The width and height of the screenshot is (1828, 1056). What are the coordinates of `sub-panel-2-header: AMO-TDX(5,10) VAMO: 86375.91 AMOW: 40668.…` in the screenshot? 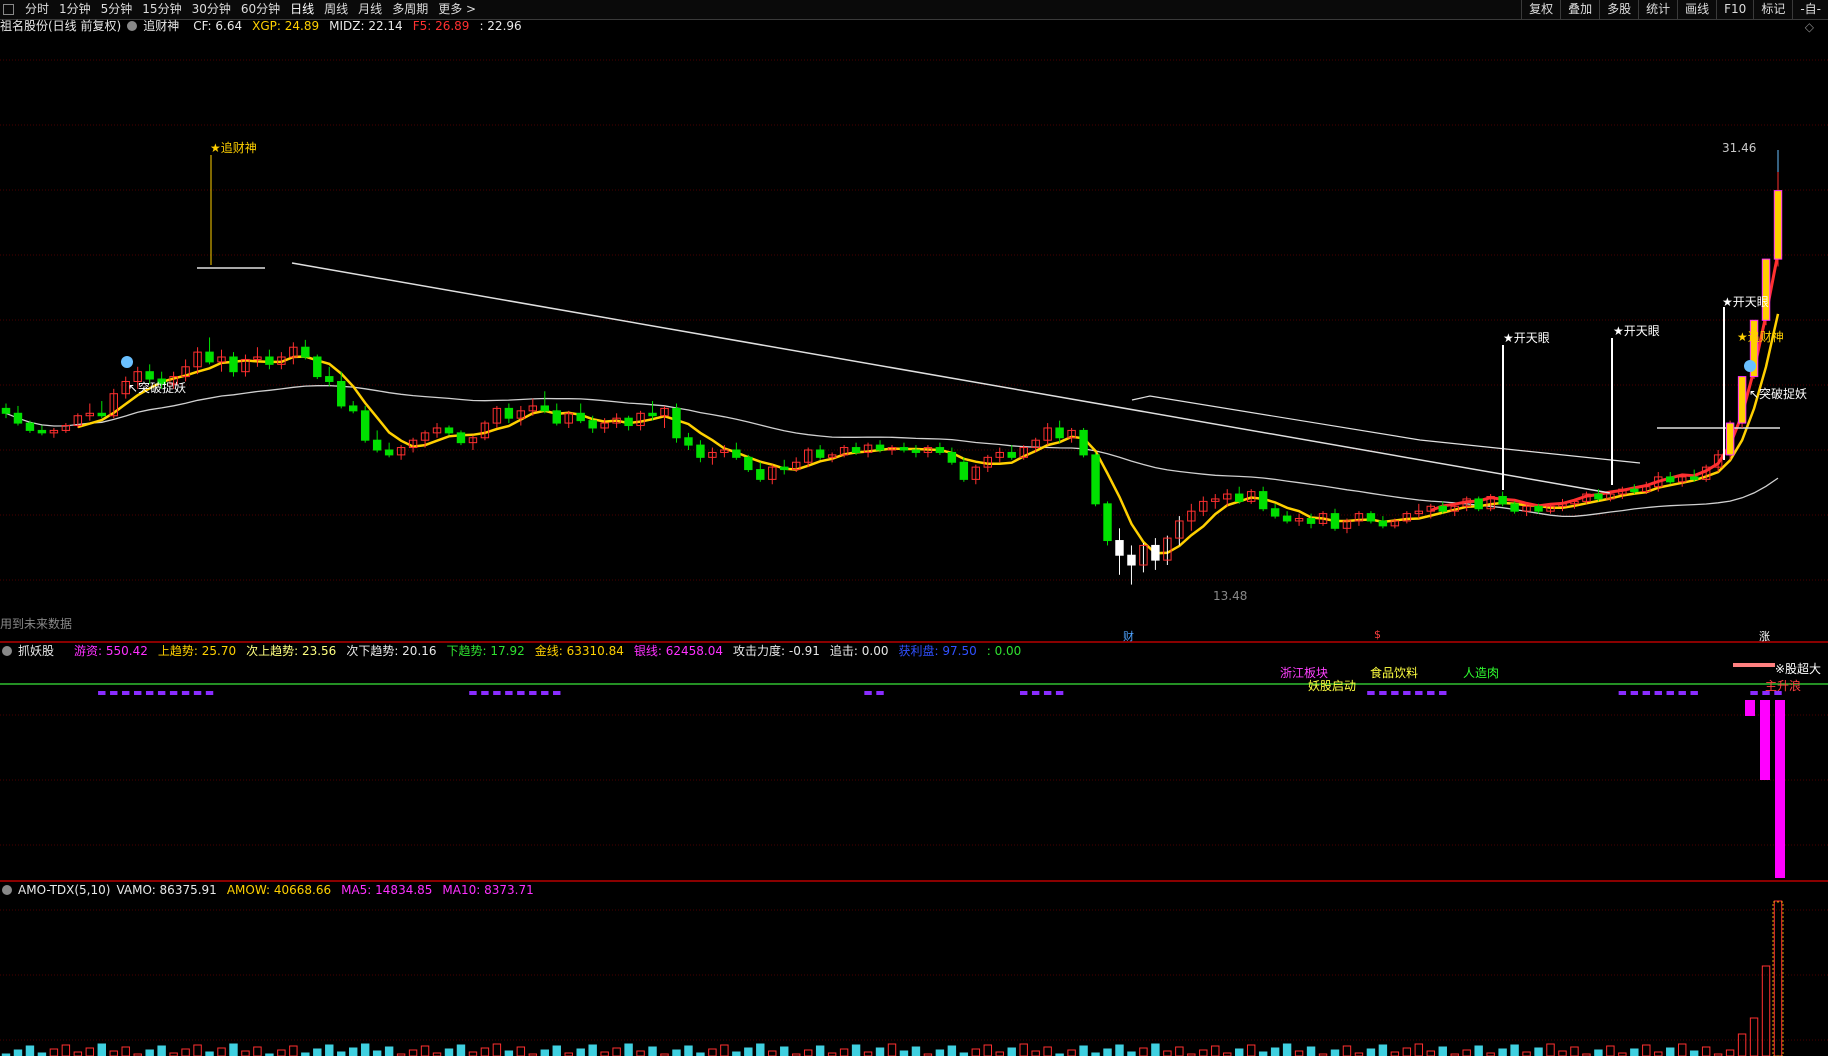 It's located at (275, 890).